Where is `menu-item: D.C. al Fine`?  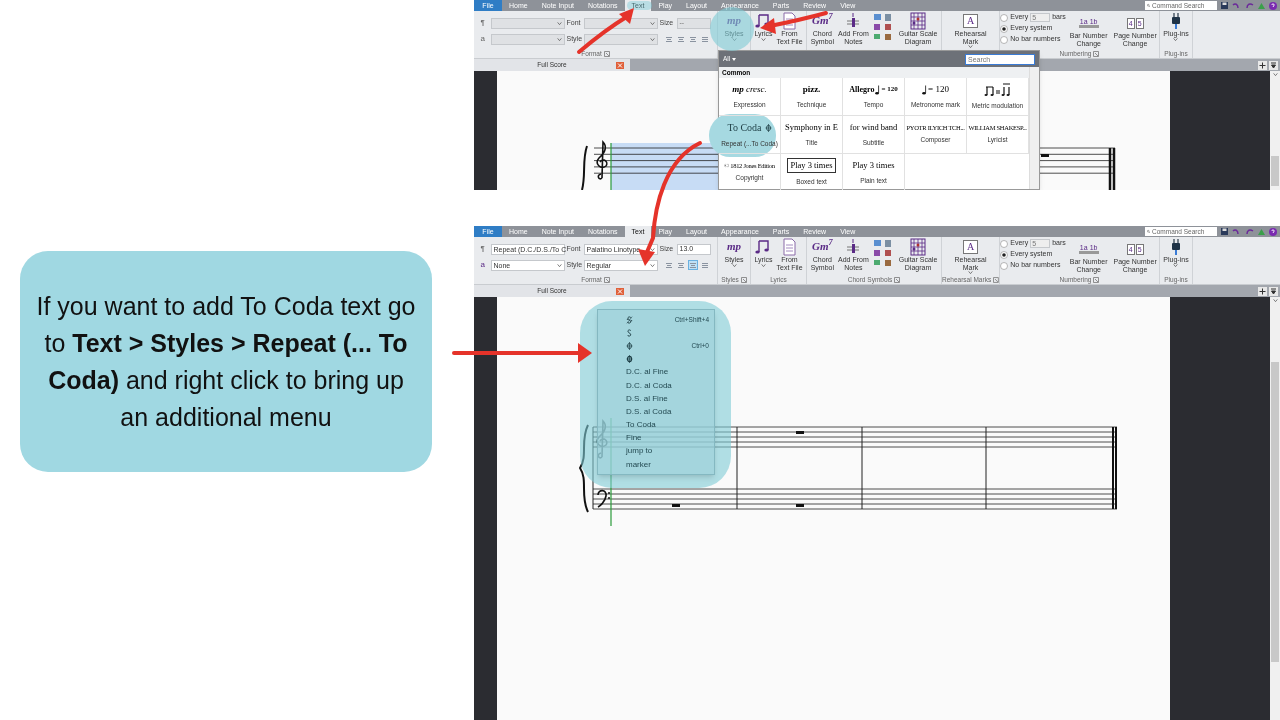 menu-item: D.C. al Fine is located at coordinates (656, 372).